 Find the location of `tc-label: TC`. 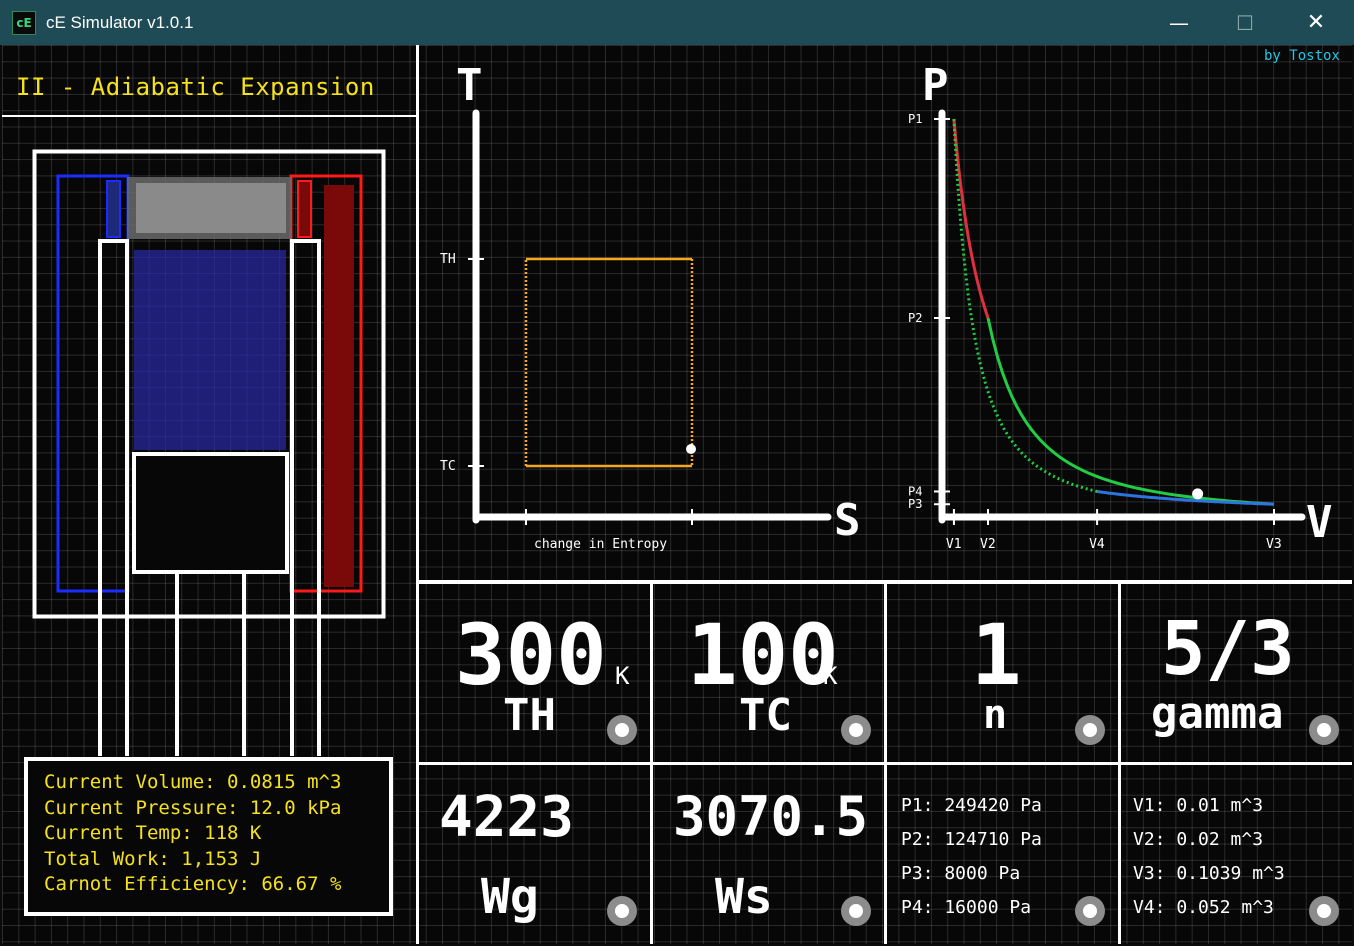

tc-label: TC is located at coordinates (765, 715).